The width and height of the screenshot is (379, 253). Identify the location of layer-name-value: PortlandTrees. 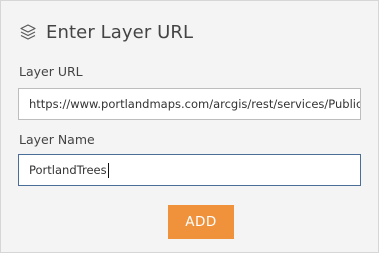
(68, 170).